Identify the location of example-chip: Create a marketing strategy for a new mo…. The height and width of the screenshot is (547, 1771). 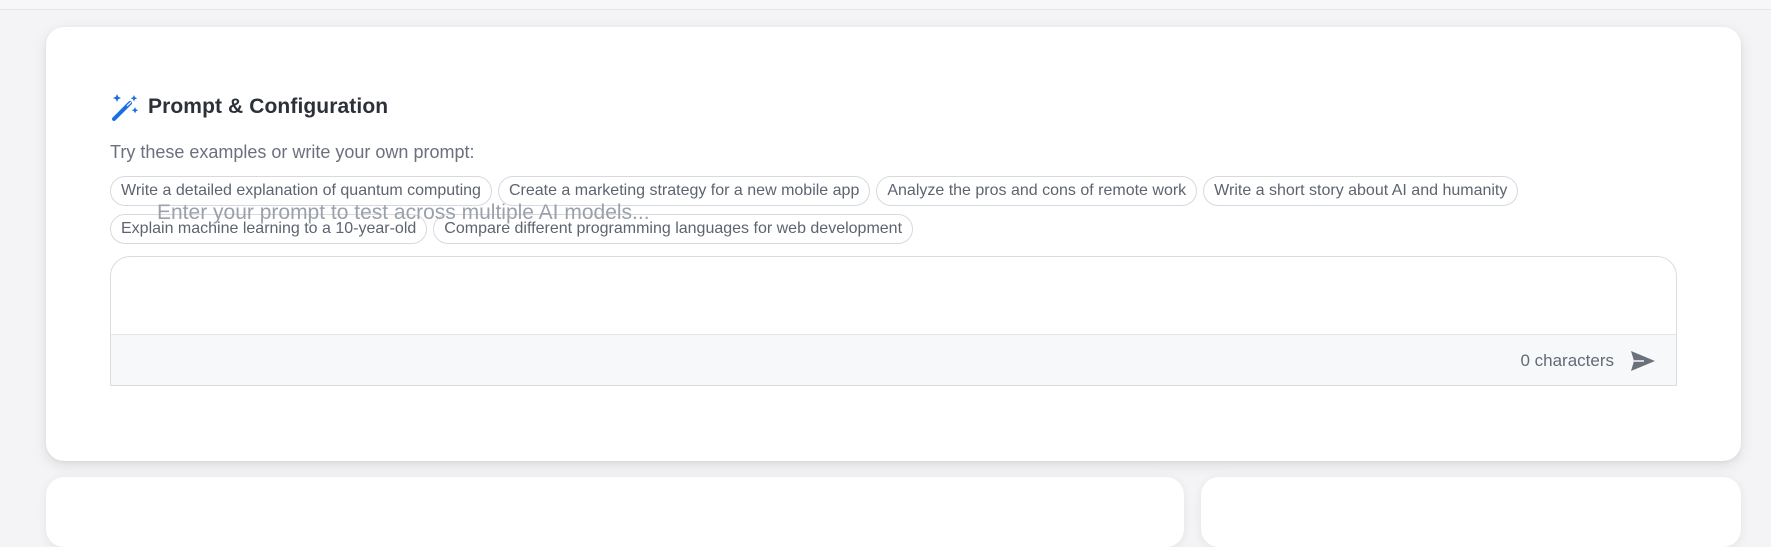
(684, 191).